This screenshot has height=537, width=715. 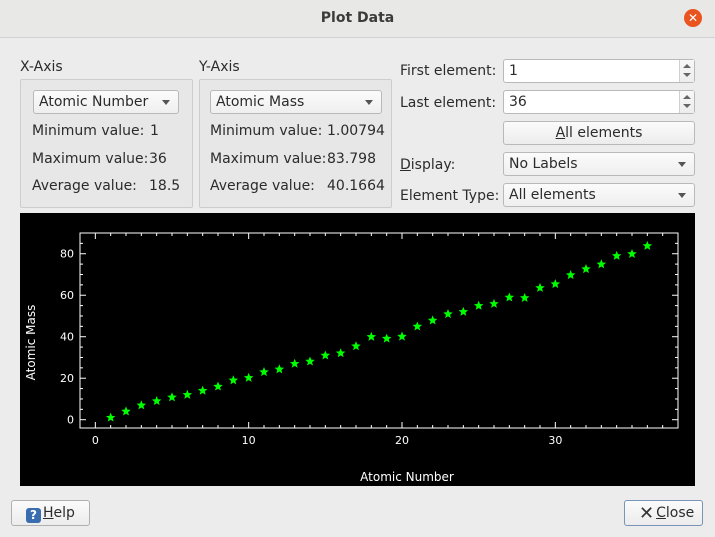 I want to click on element-type-select: All elements, so click(x=599, y=195).